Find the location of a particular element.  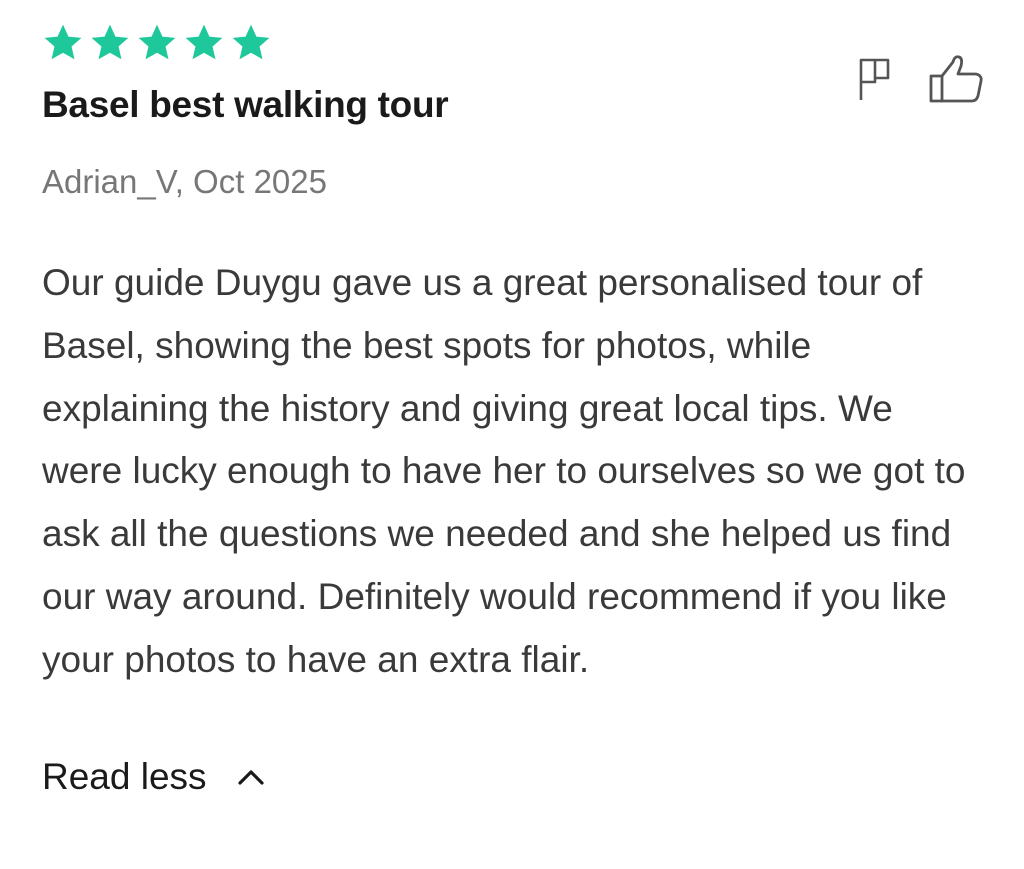

helpful-vote-button is located at coordinates (956, 81).